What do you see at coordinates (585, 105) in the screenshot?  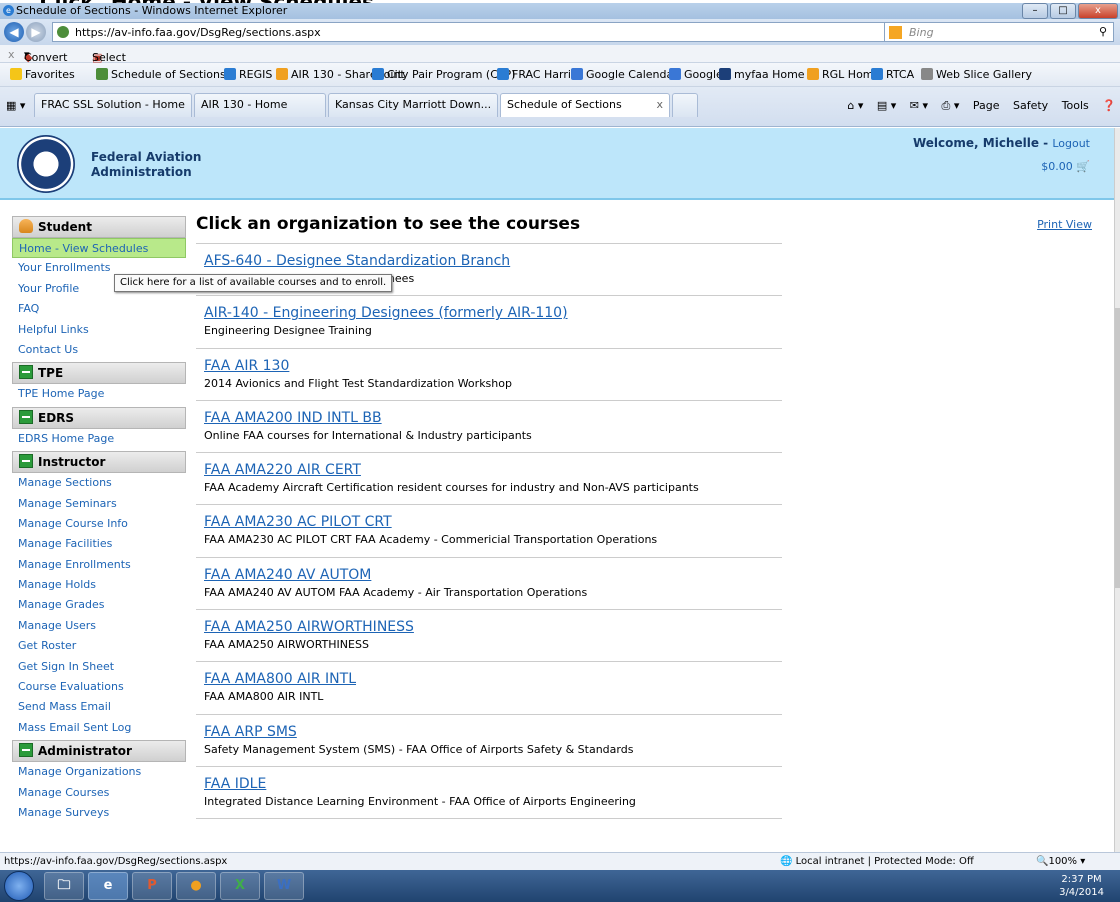 I see `tab-schedule-of-sections: Schedule of Sections x` at bounding box center [585, 105].